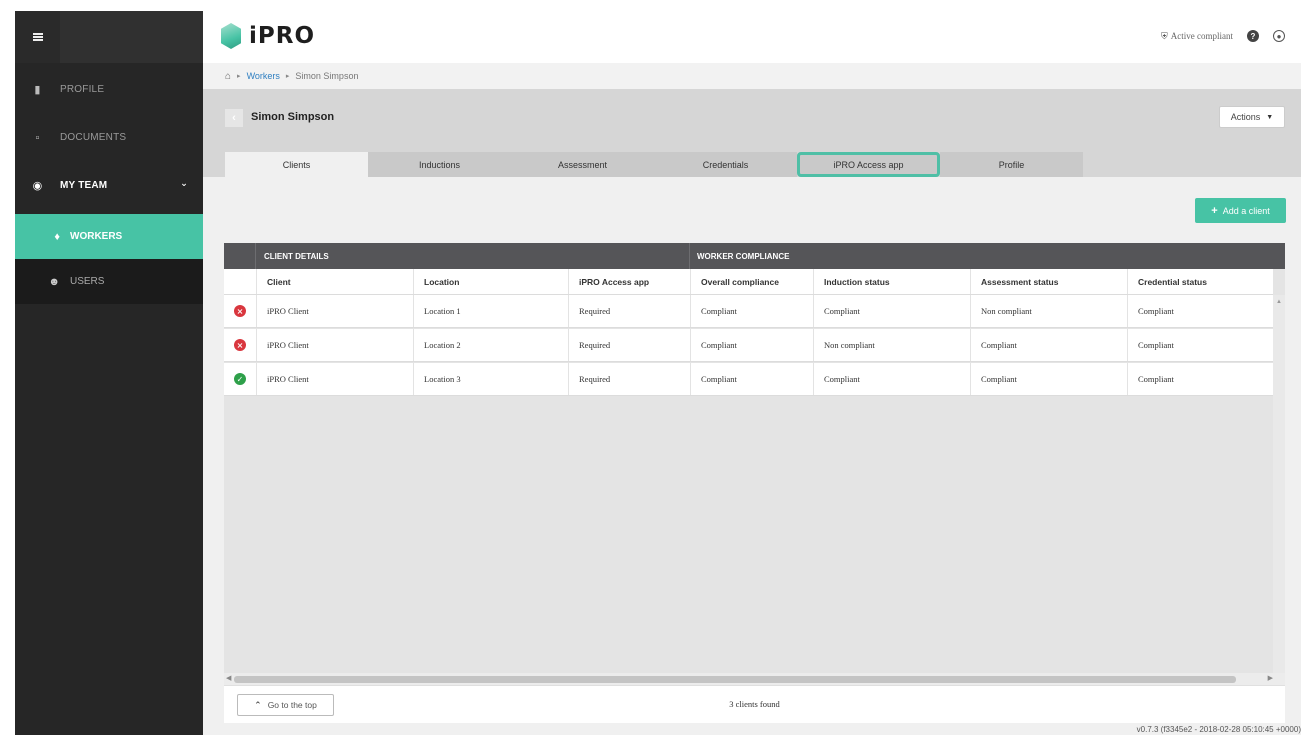 The height and width of the screenshot is (735, 1303). I want to click on breadcrumb-current: Simon Simpson, so click(327, 76).